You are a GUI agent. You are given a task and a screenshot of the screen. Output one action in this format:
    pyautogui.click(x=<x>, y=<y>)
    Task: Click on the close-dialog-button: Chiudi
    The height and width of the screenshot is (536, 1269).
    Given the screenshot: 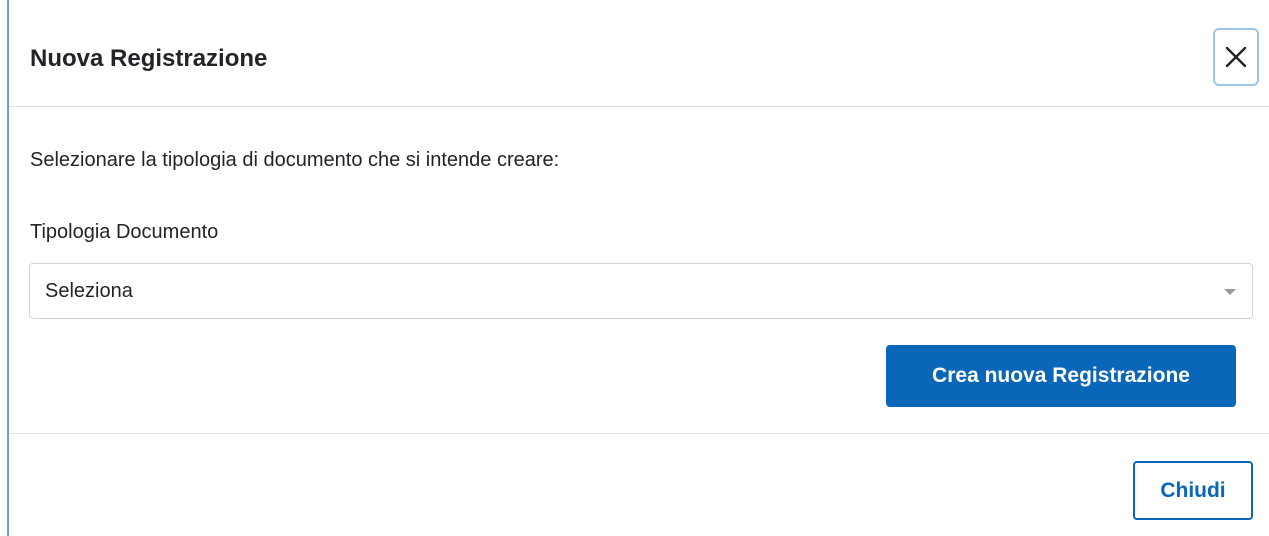 What is the action you would take?
    pyautogui.click(x=1193, y=490)
    